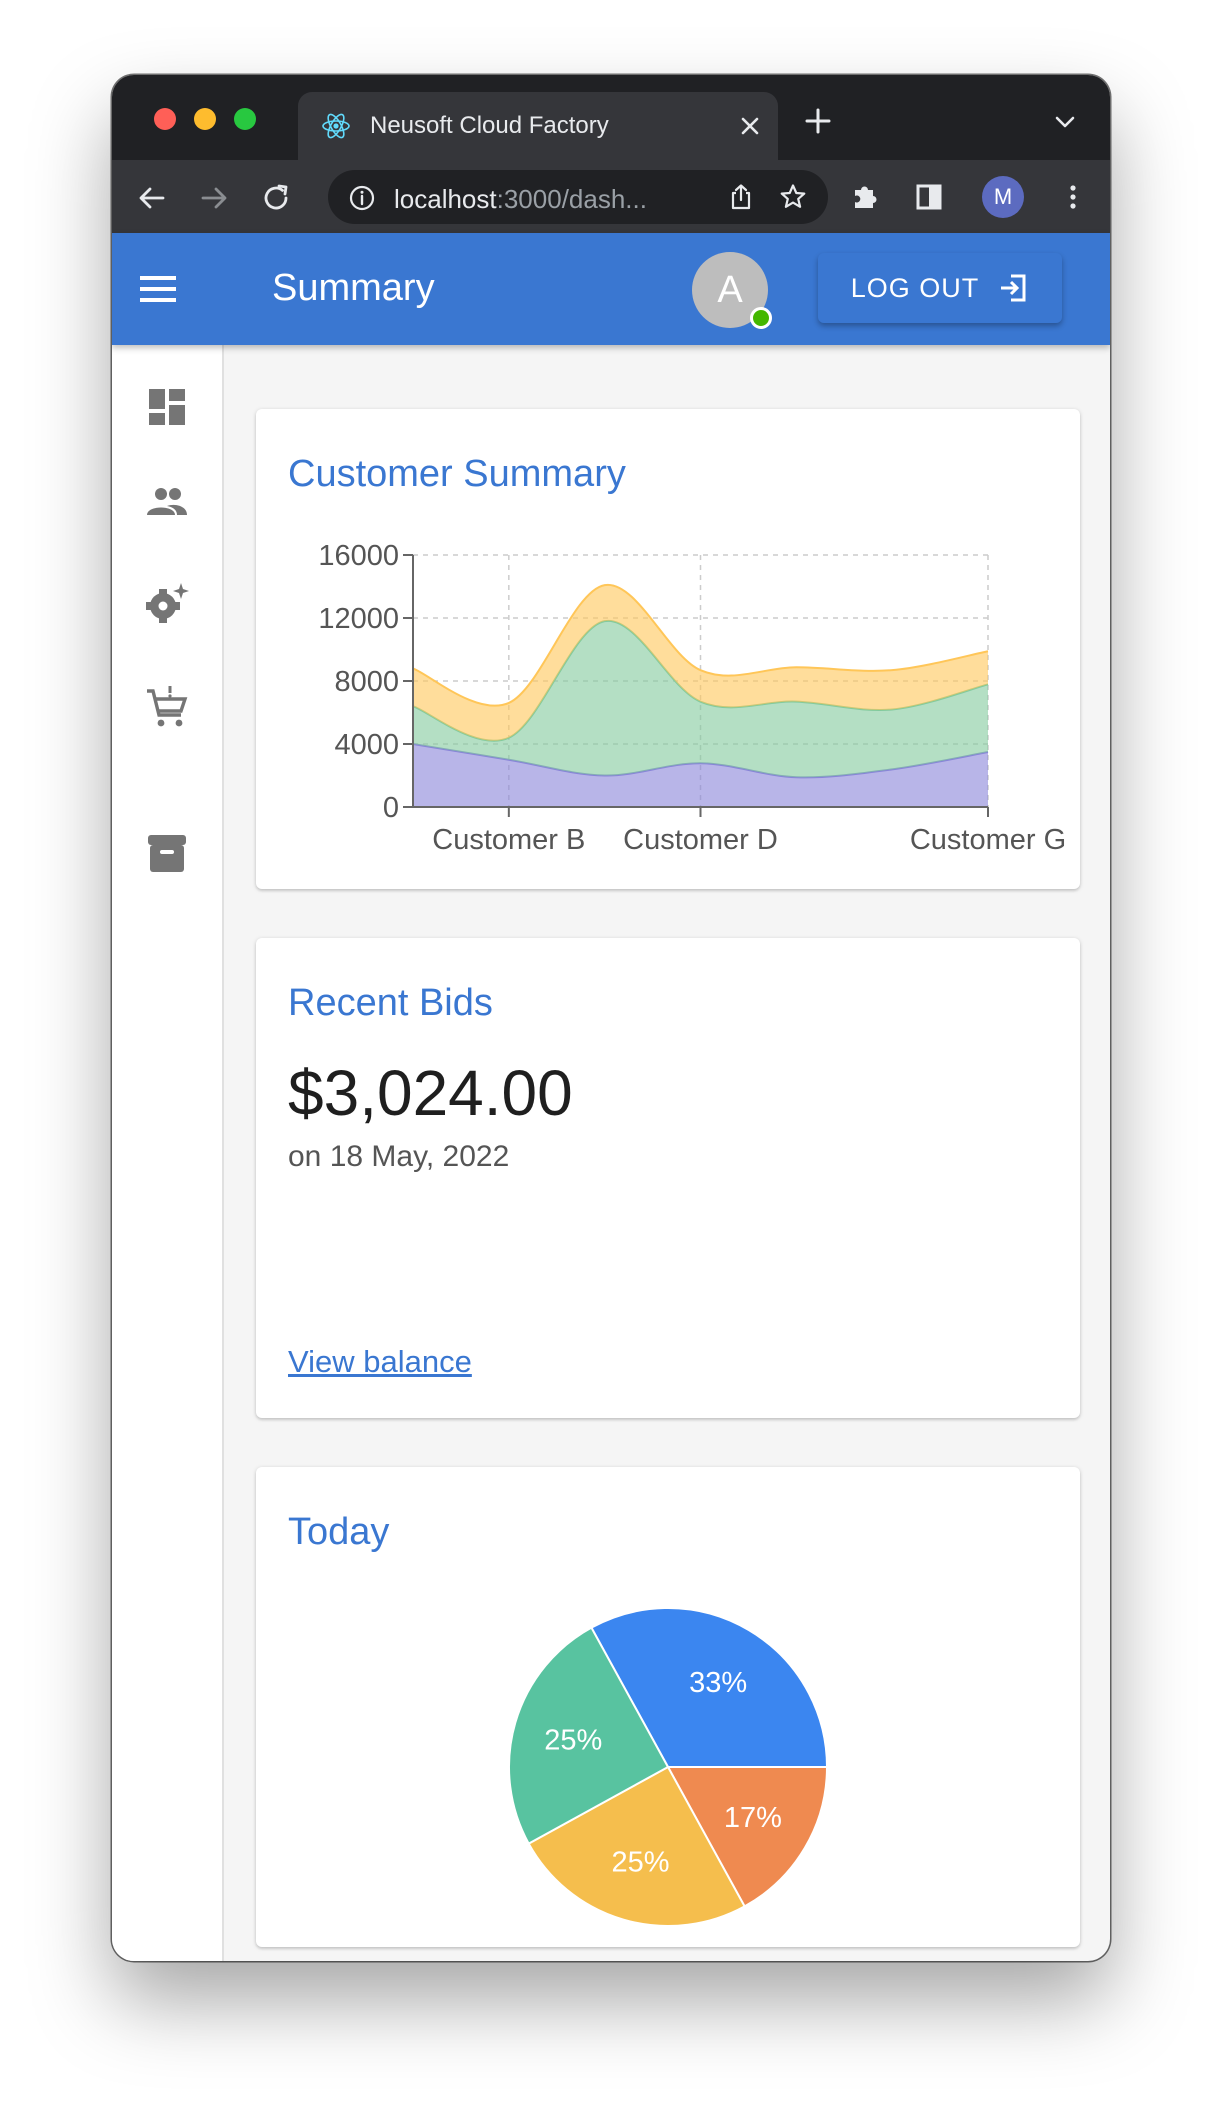  Describe the element at coordinates (1003, 197) in the screenshot. I see `profile-avatar: M` at that location.